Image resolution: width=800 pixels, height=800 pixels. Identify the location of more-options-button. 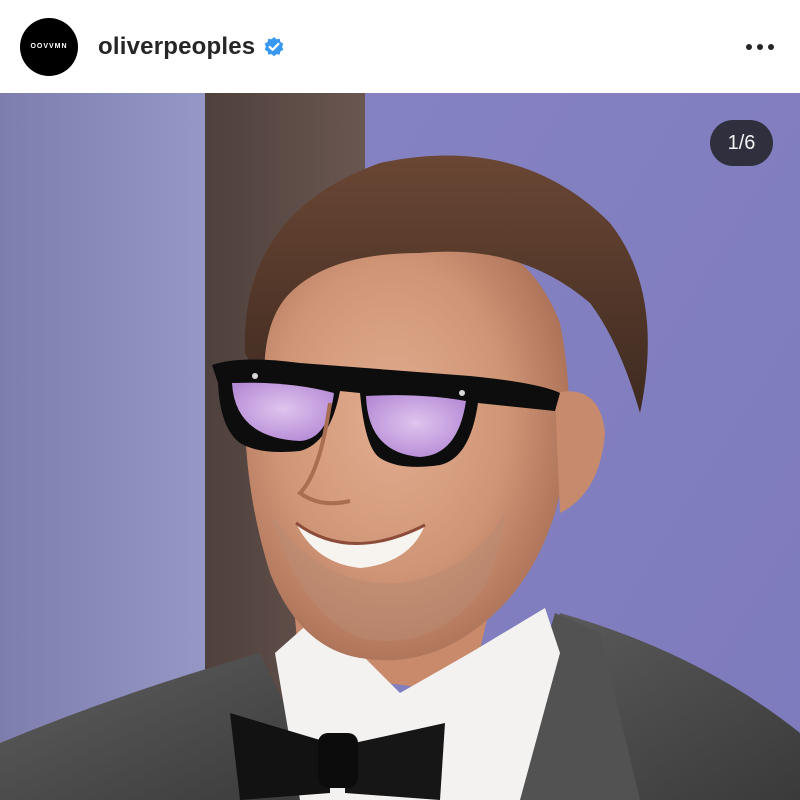
(760, 47).